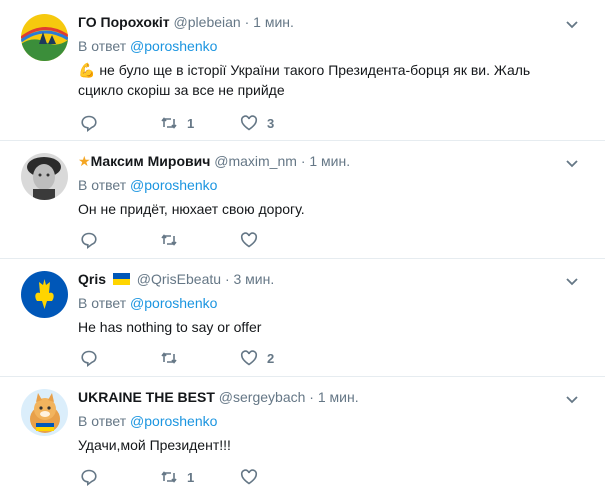 The height and width of the screenshot is (504, 605). I want to click on display-name: Qris, so click(92, 279).